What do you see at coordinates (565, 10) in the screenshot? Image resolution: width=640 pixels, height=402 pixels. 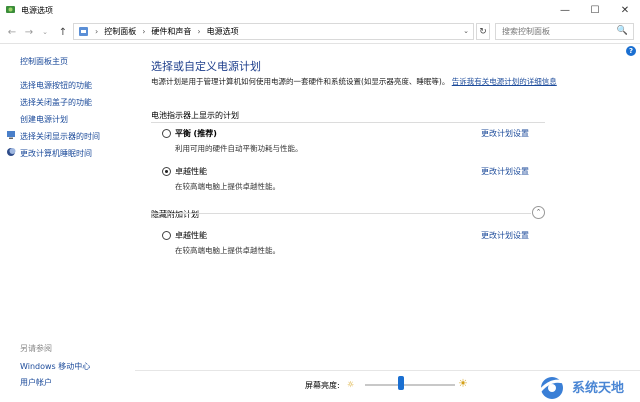 I see `minimize-button: —` at bounding box center [565, 10].